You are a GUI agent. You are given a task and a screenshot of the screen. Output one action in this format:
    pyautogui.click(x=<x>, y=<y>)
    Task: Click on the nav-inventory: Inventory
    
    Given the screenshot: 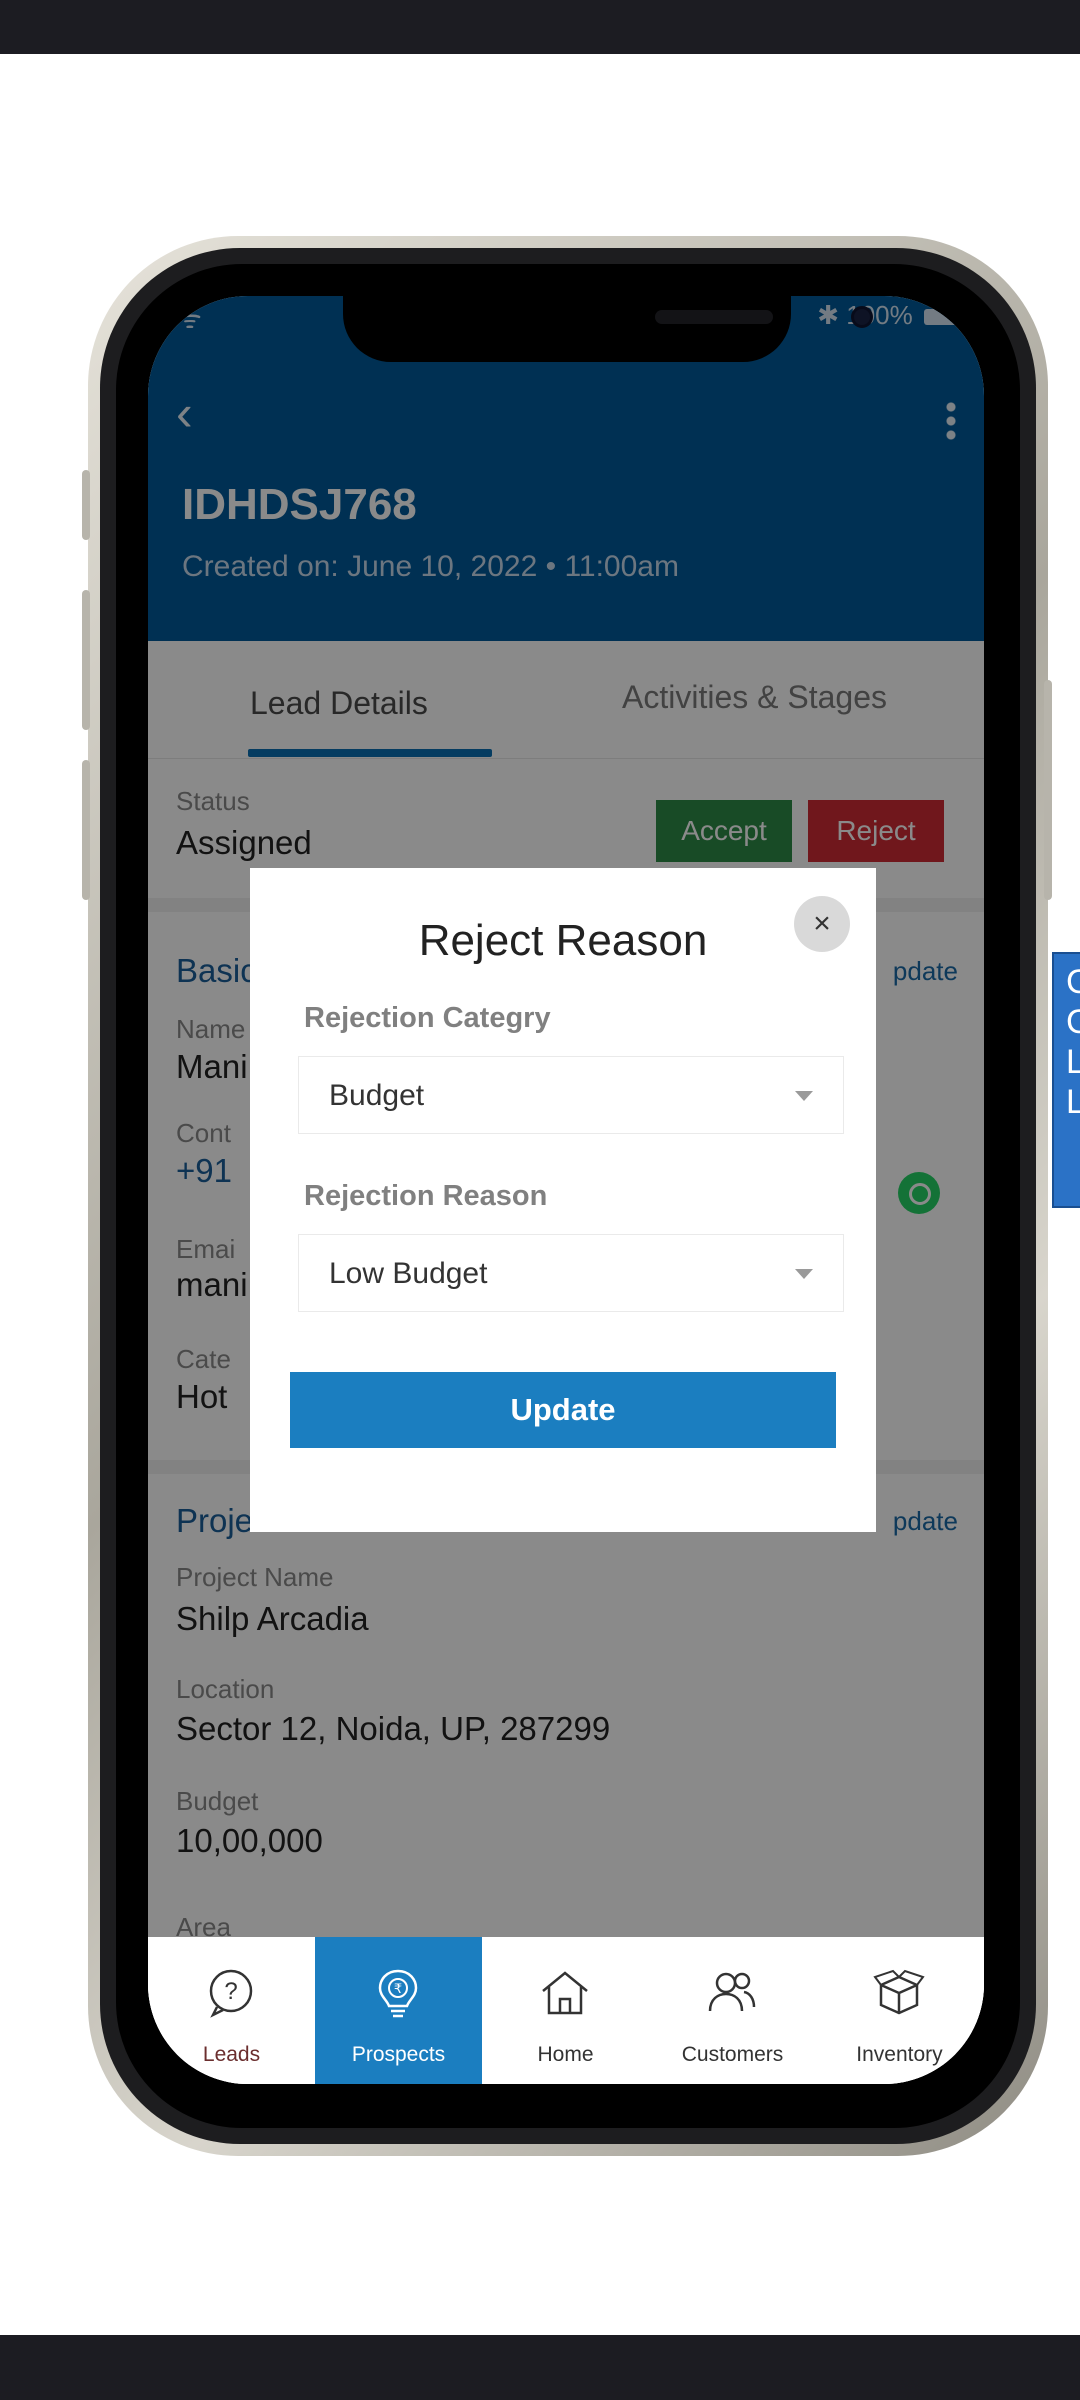 What is the action you would take?
    pyautogui.click(x=899, y=2010)
    